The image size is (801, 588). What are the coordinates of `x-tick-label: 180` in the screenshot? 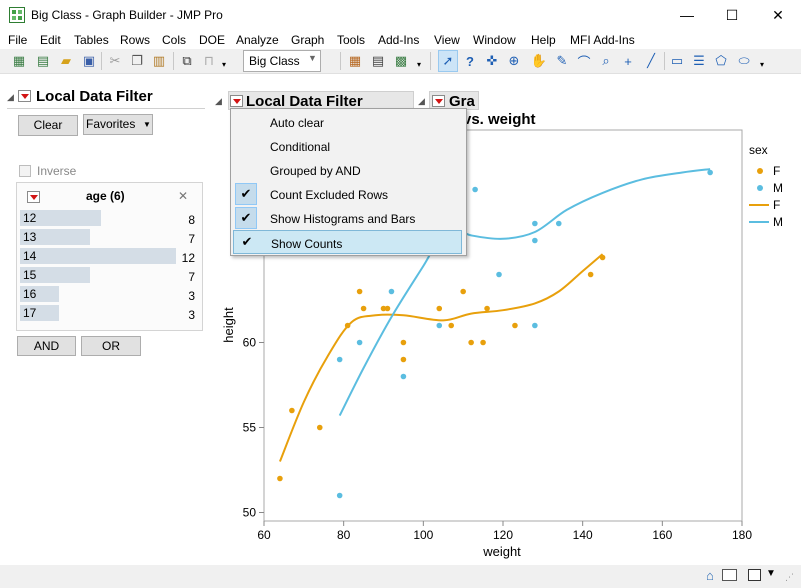 It's located at (742, 535).